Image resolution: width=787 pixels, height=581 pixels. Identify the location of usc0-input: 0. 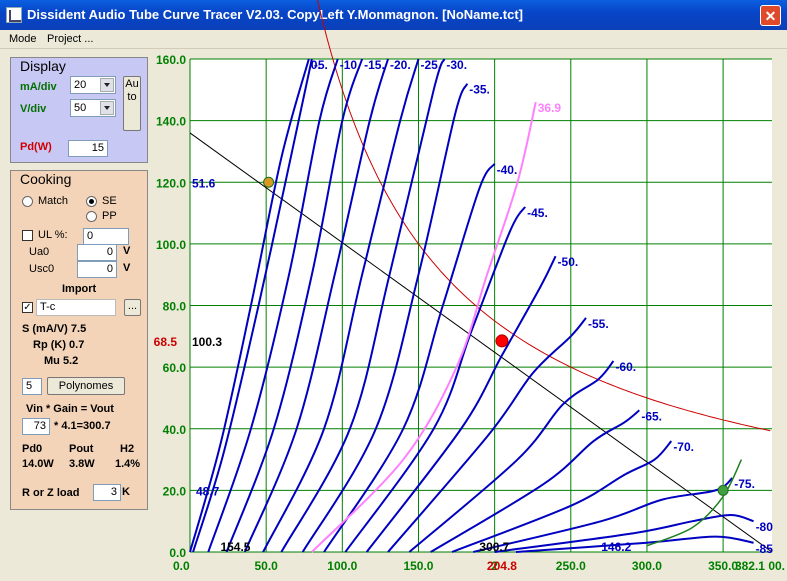
(97, 269).